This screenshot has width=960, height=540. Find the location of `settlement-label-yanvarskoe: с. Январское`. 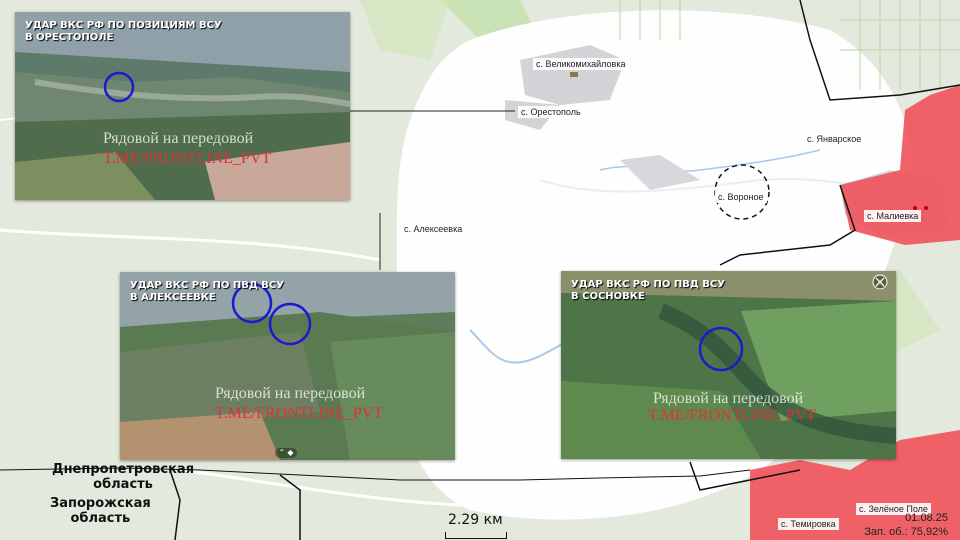

settlement-label-yanvarskoe: с. Январское is located at coordinates (834, 139).